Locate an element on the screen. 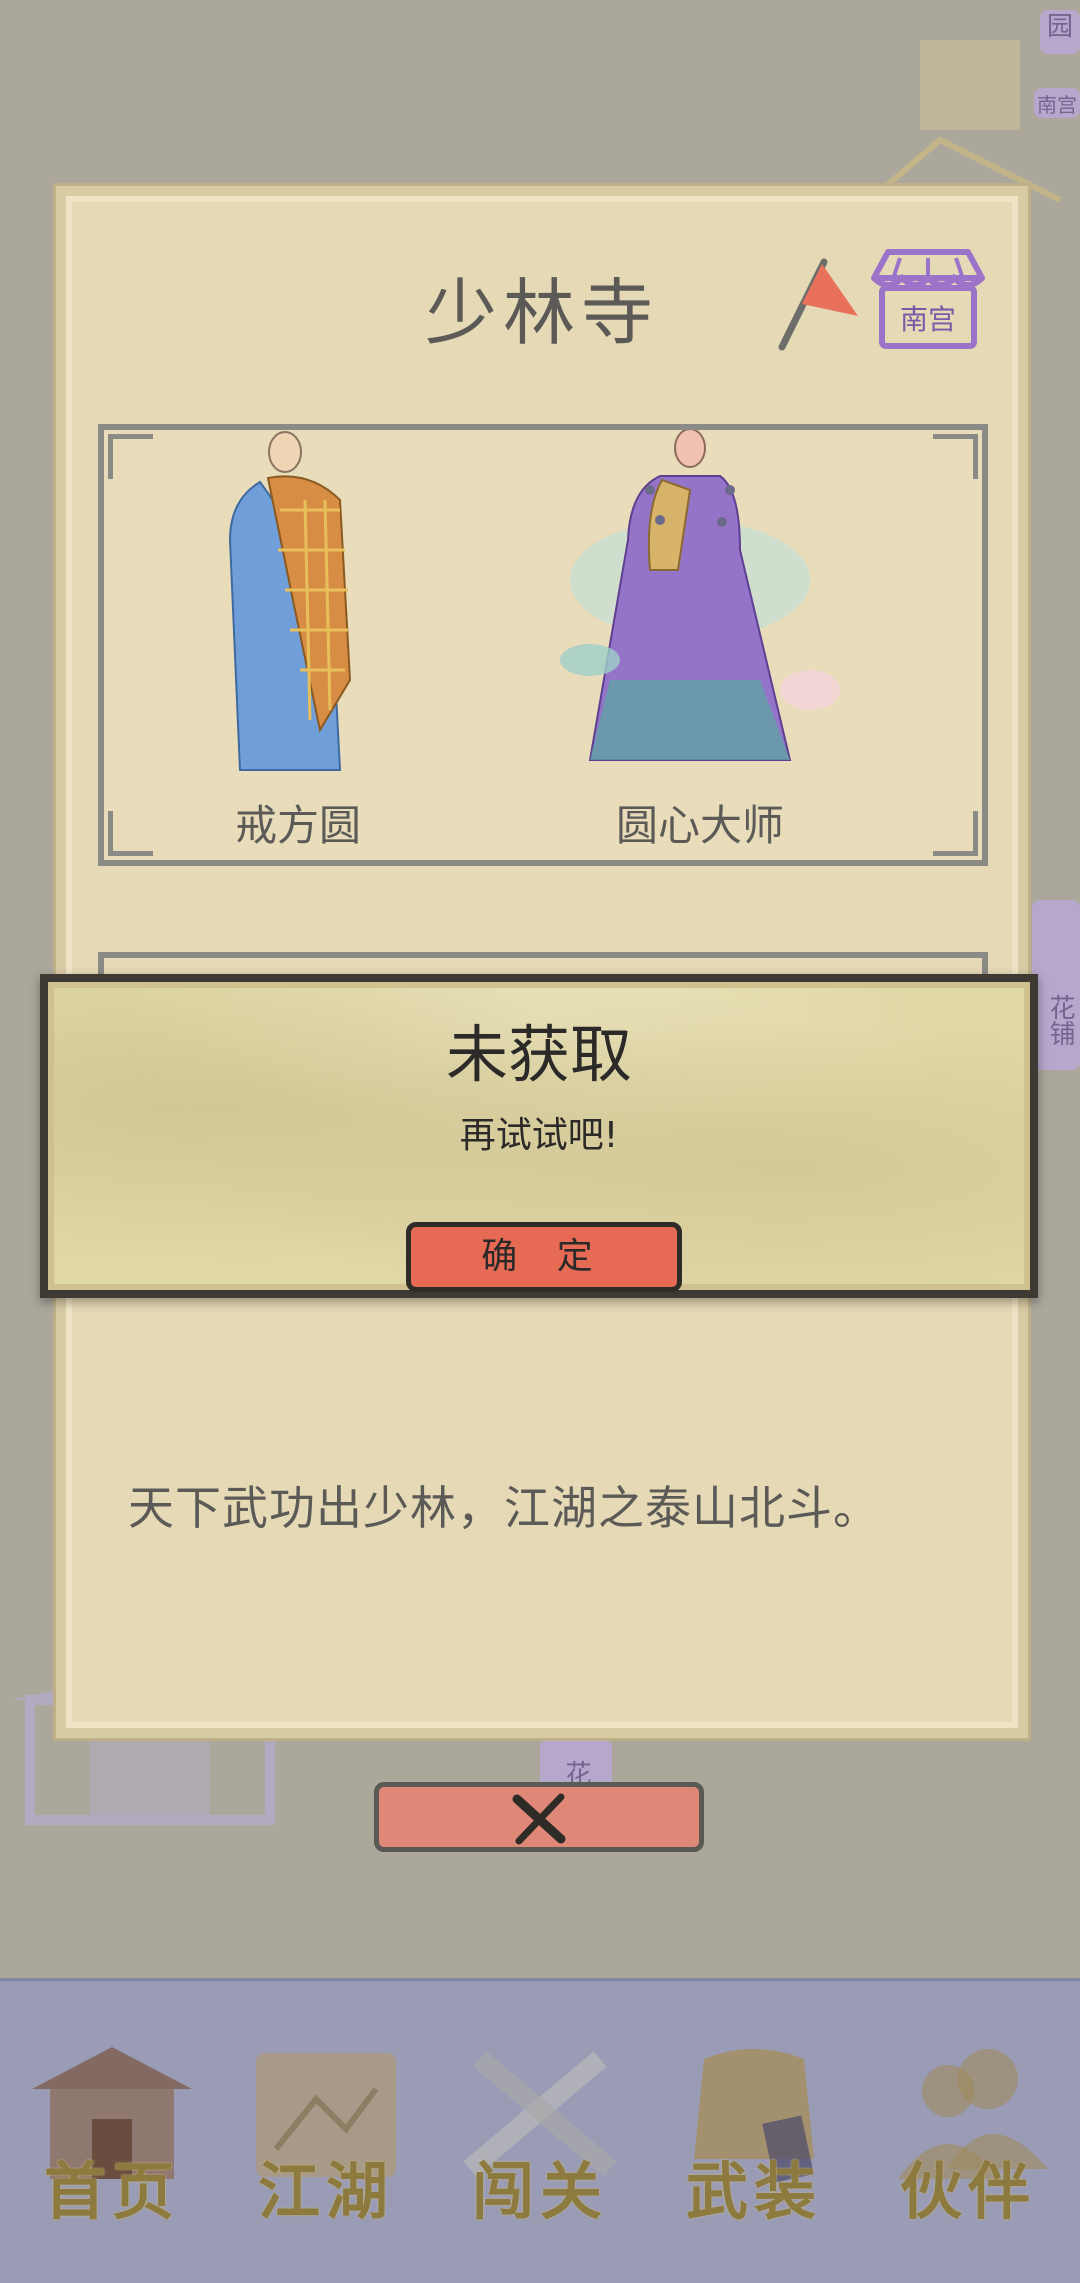  bottom-navigation: 首页 江湖 闯关 武装 伙伴 is located at coordinates (540, 2130).